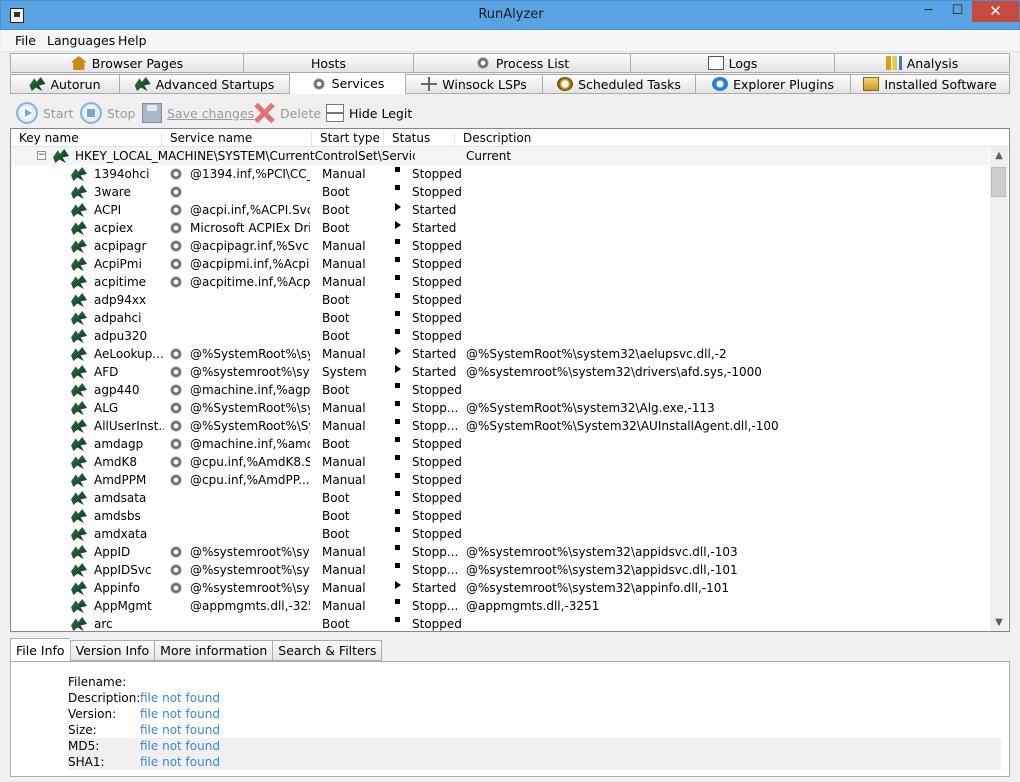 The width and height of the screenshot is (1020, 782). Describe the element at coordinates (928, 11) in the screenshot. I see `minimize-button: ─` at that location.